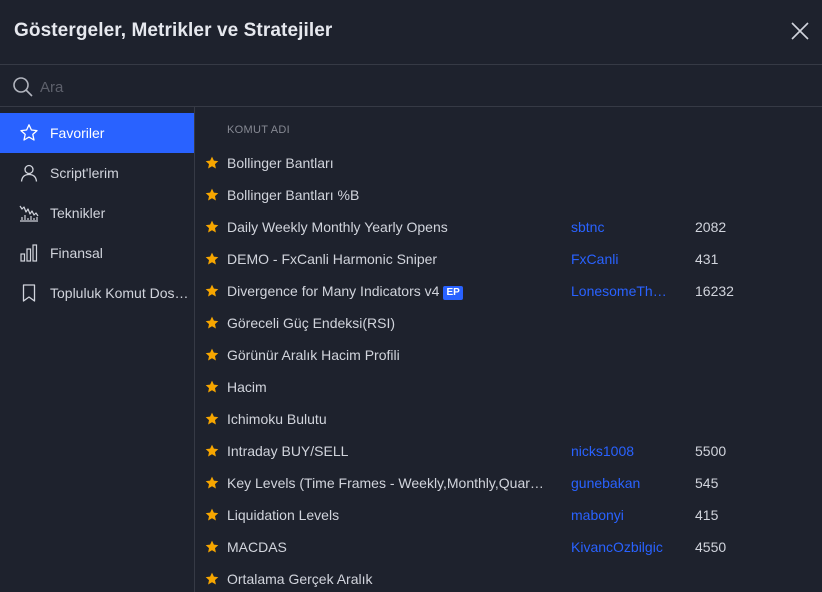  I want to click on script-name: Ortalama Gerçek Aralık, so click(300, 579).